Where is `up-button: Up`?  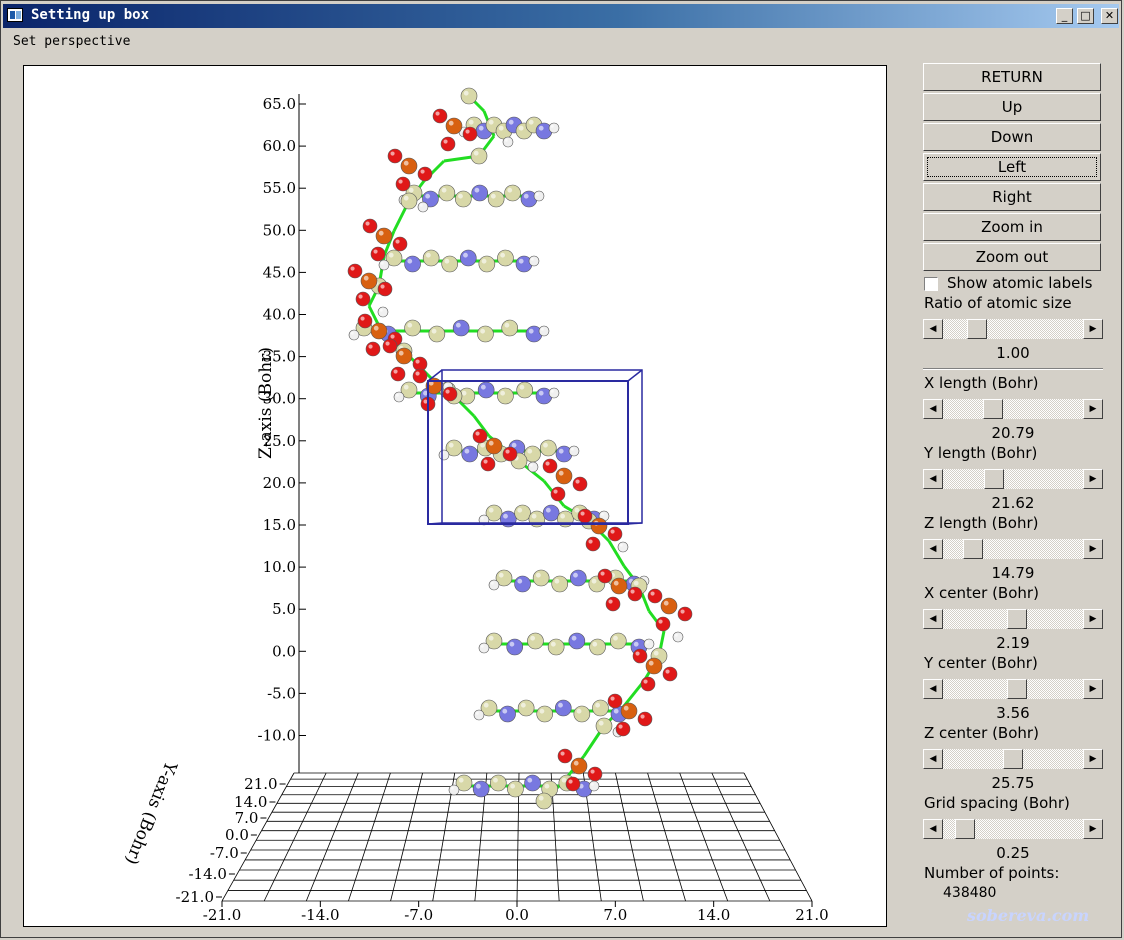 up-button: Up is located at coordinates (1012, 107).